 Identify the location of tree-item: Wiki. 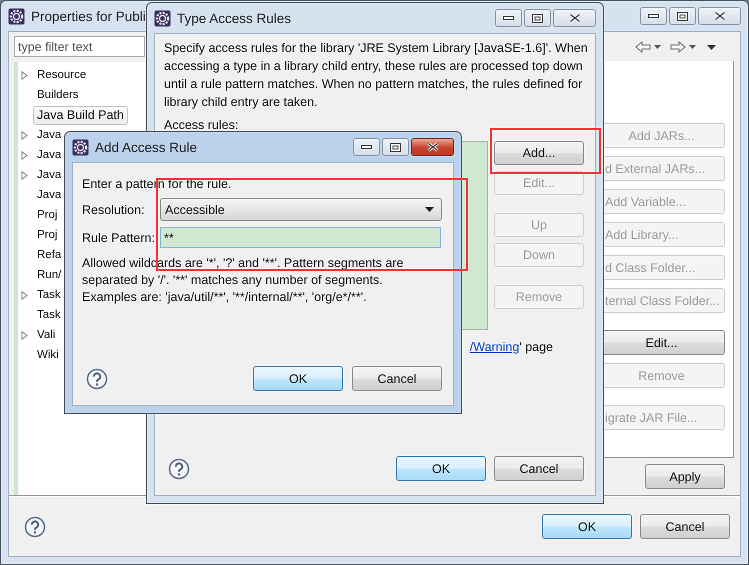
(48, 355).